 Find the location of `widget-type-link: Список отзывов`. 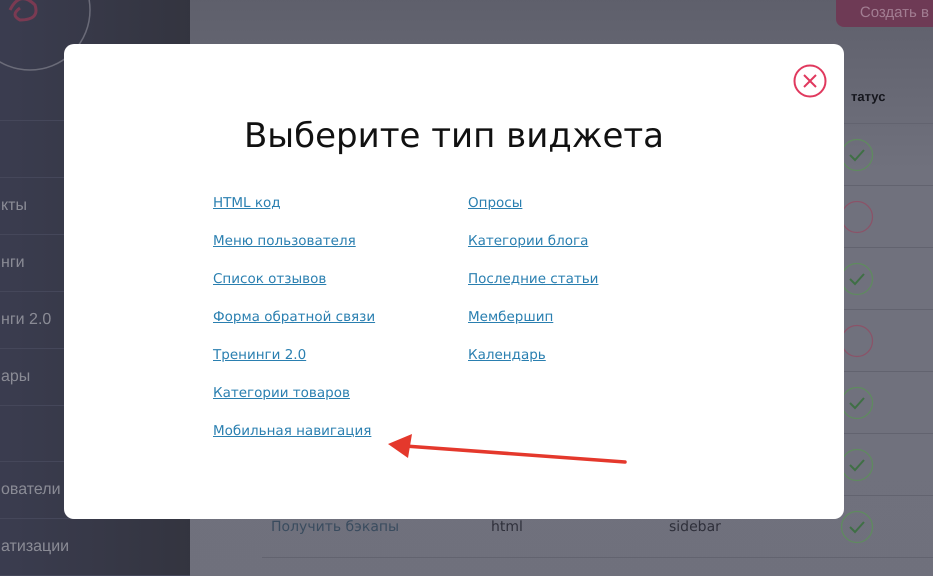

widget-type-link: Список отзывов is located at coordinates (269, 279).